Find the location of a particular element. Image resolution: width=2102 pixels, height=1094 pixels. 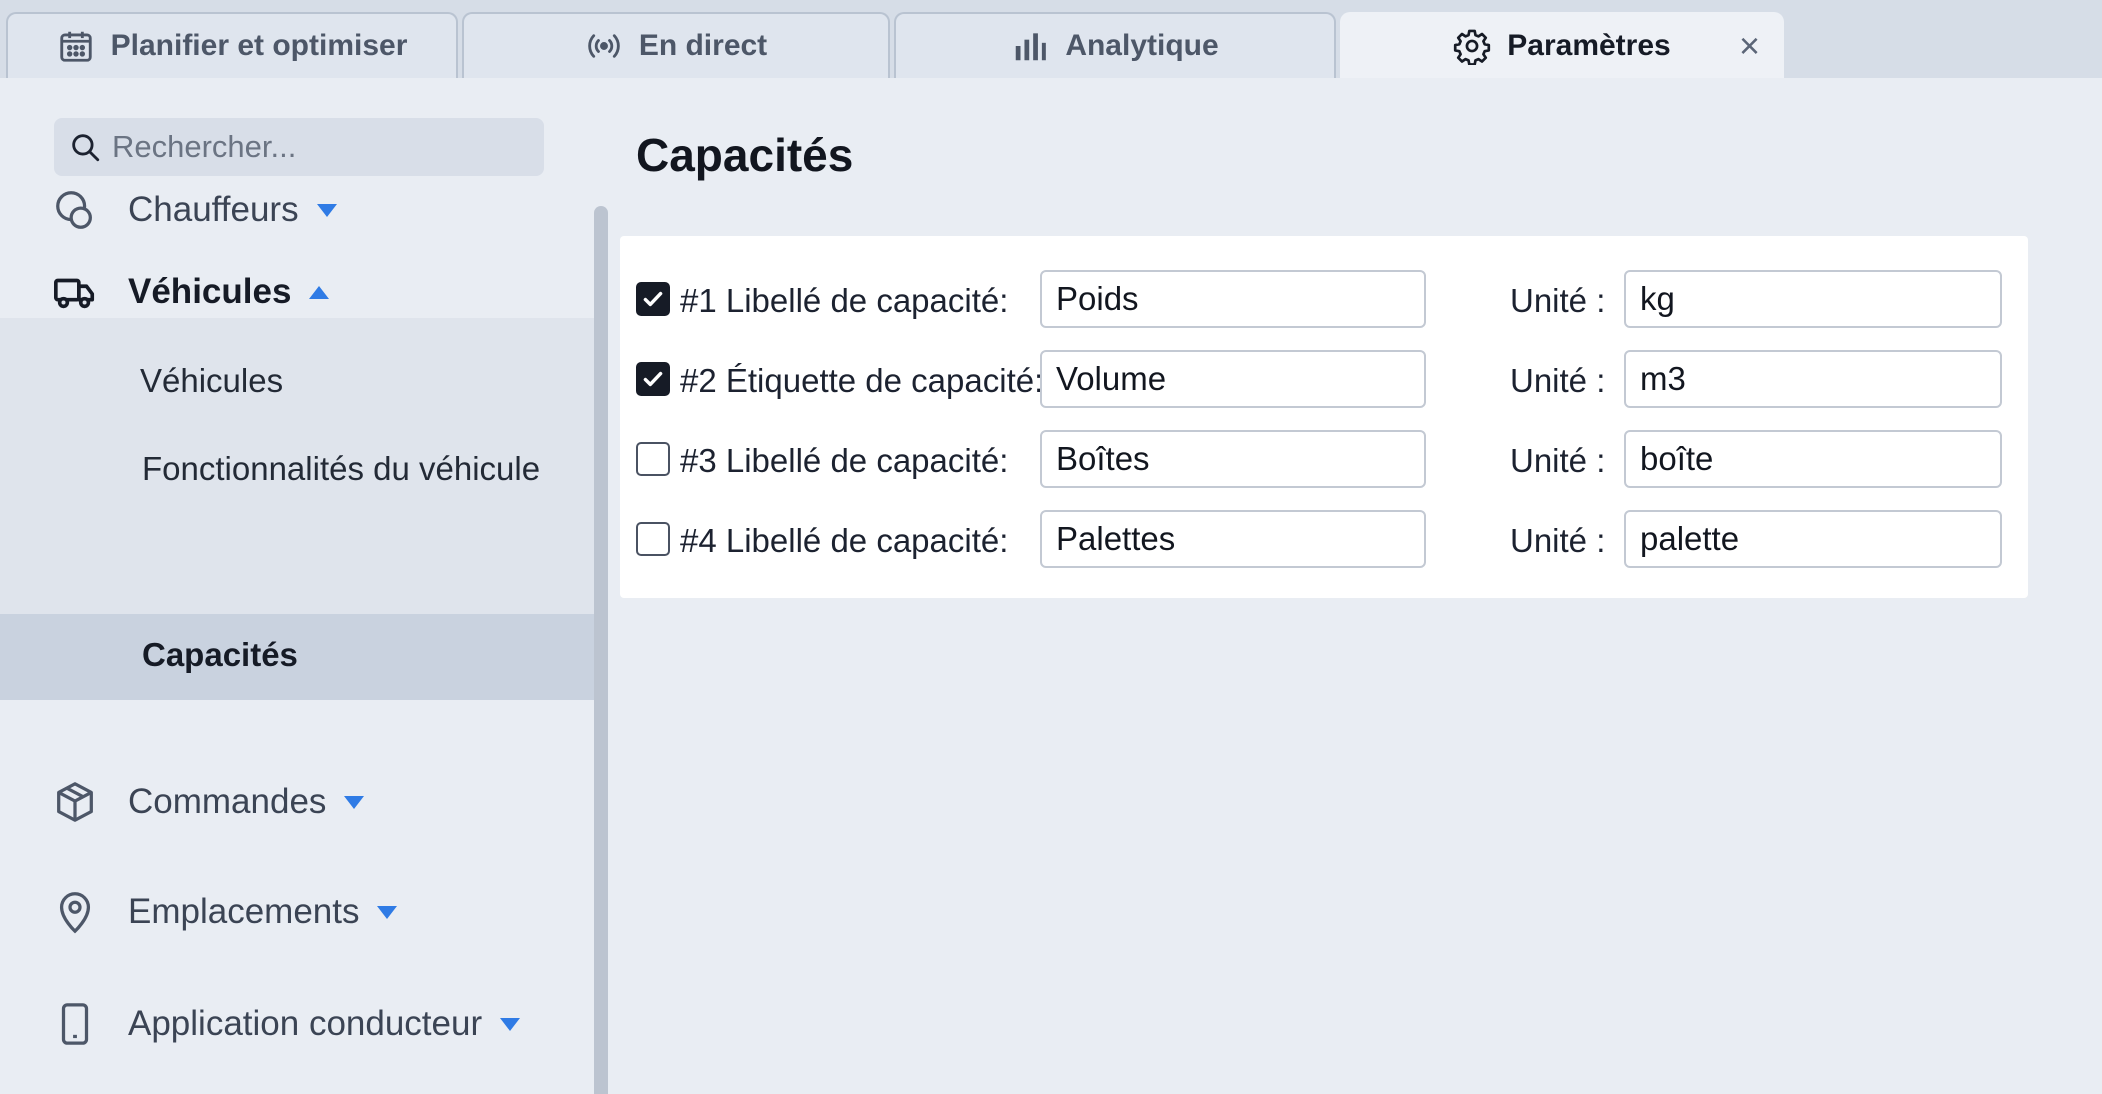

capacity-label: #3 Libellé de capacité: is located at coordinates (844, 460).